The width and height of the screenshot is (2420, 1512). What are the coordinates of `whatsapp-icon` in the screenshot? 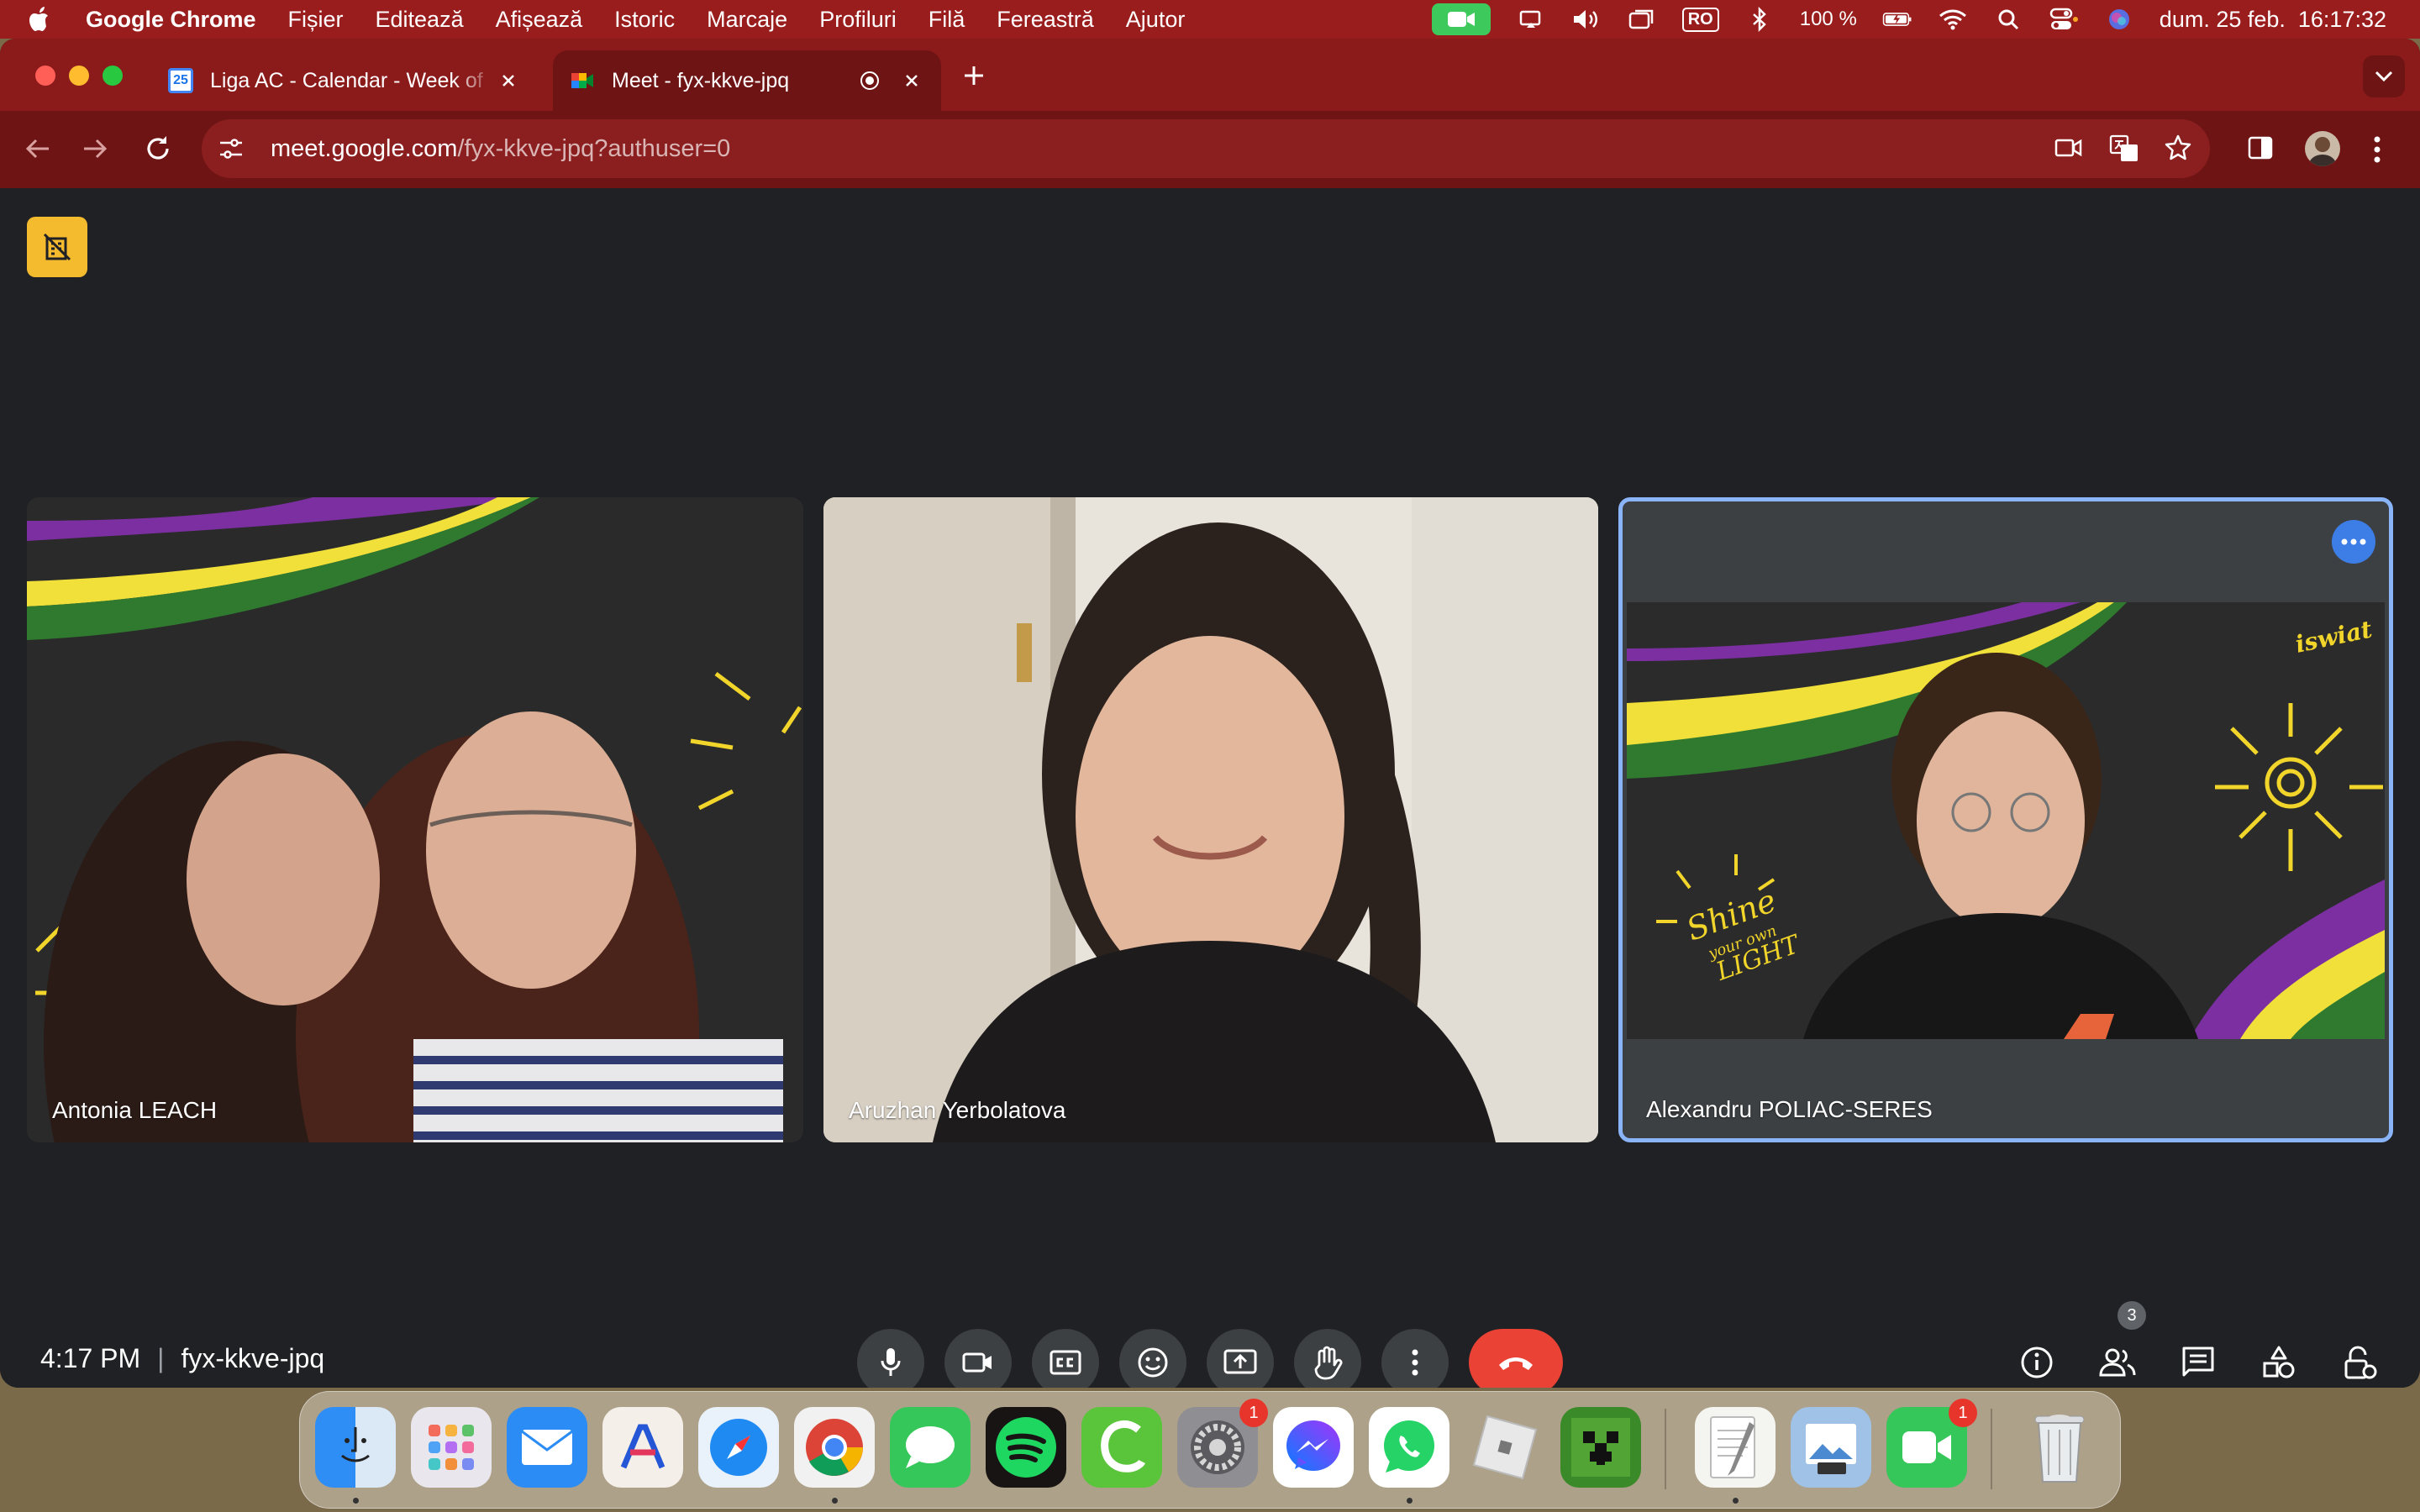 It's located at (1409, 1447).